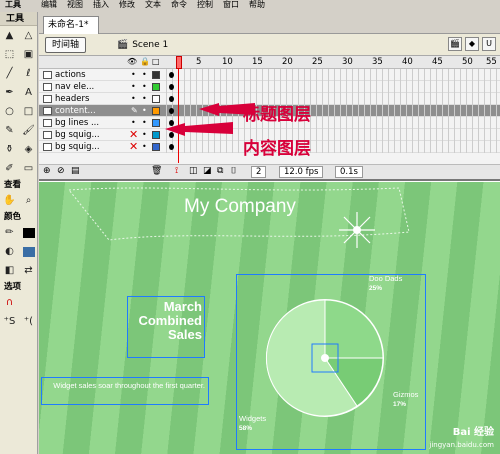  What do you see at coordinates (455, 44) in the screenshot?
I see `edit-scene-icon: 🎬` at bounding box center [455, 44].